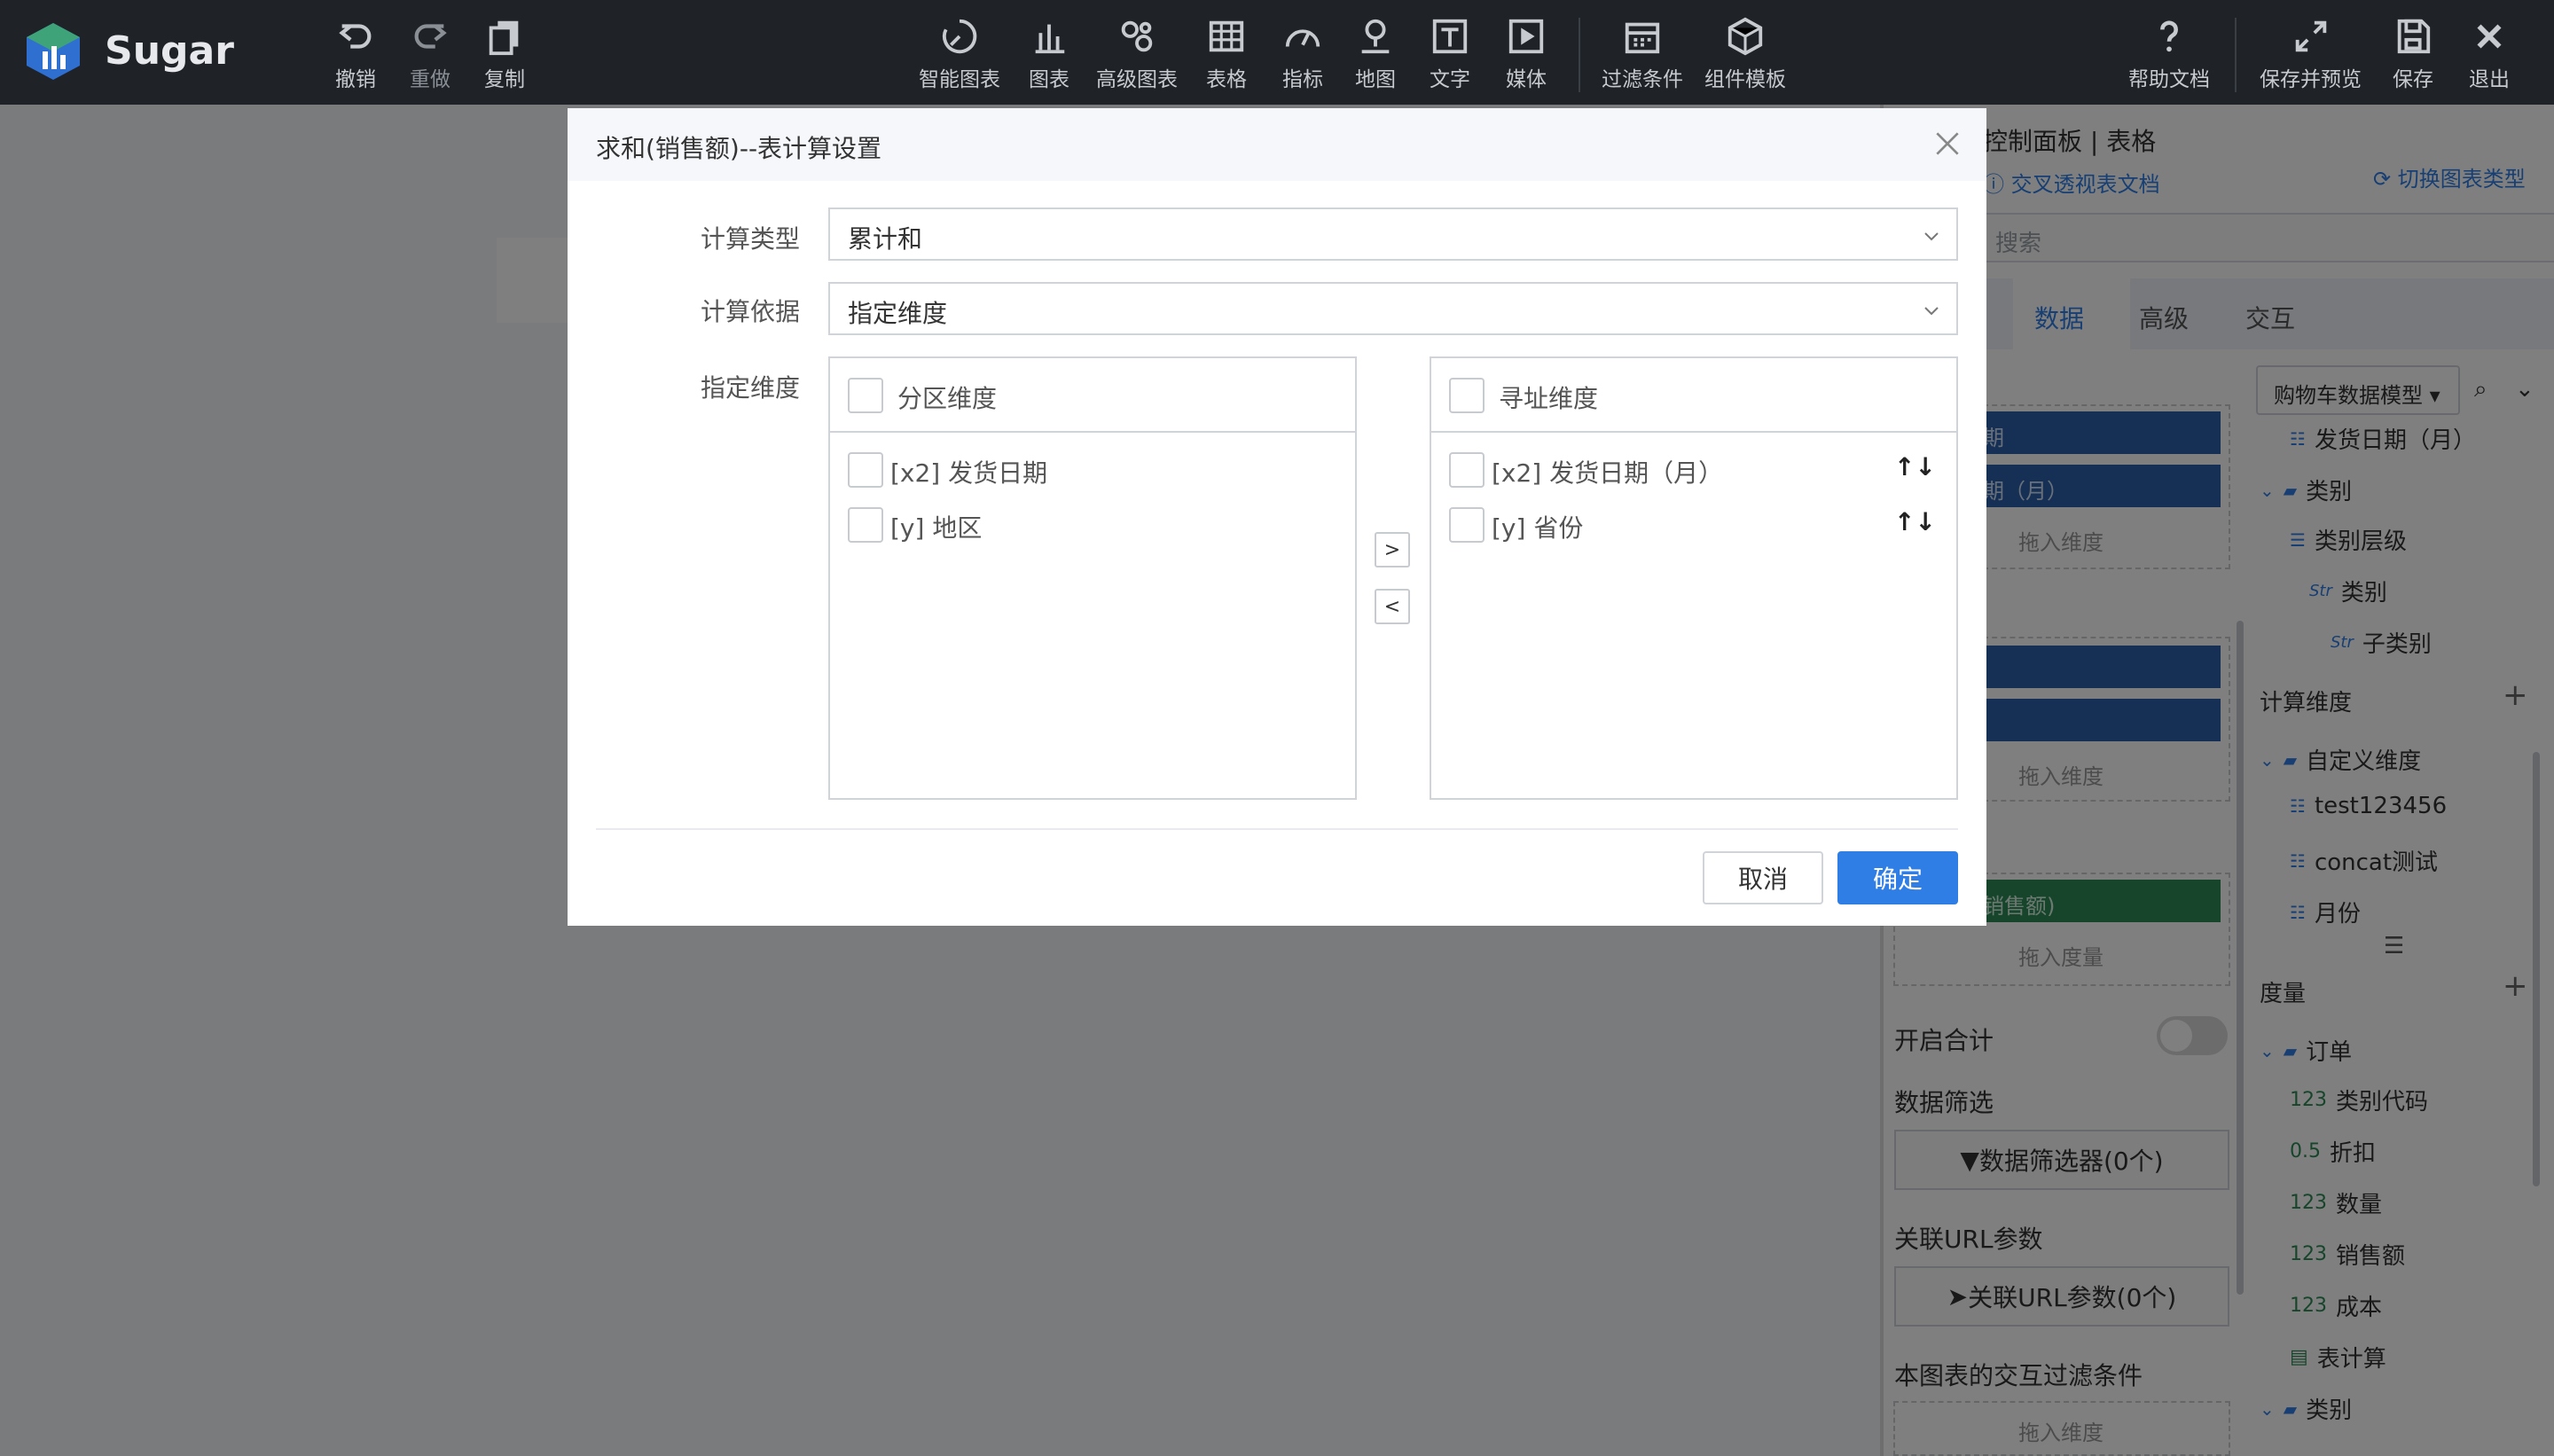  Describe the element at coordinates (1538, 528) in the screenshot. I see `addressing-item-label: [y] 省份` at that location.